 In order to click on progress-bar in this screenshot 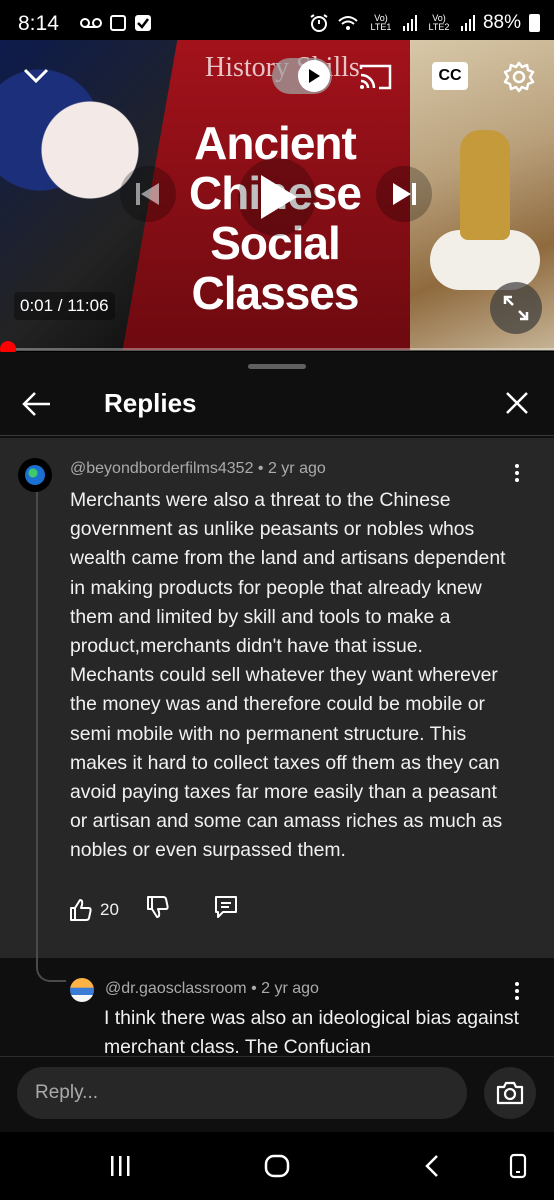, I will do `click(277, 349)`.